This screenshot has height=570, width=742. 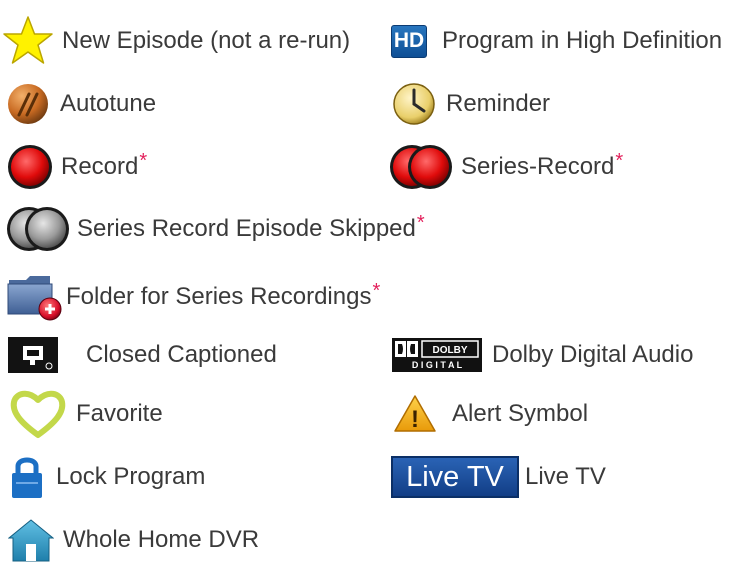 I want to click on legend-label: Favorite, so click(x=119, y=413).